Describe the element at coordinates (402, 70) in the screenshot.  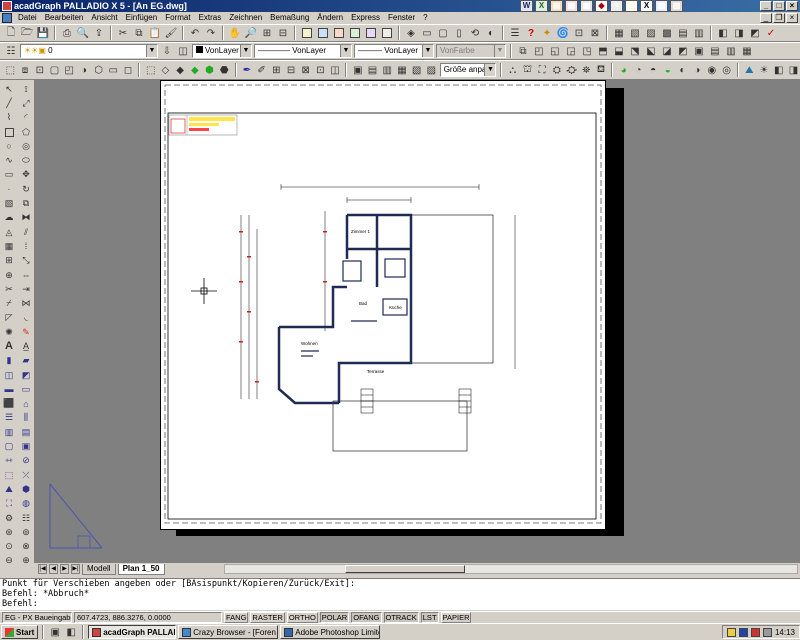
I see `viewport-icon: ▦` at that location.